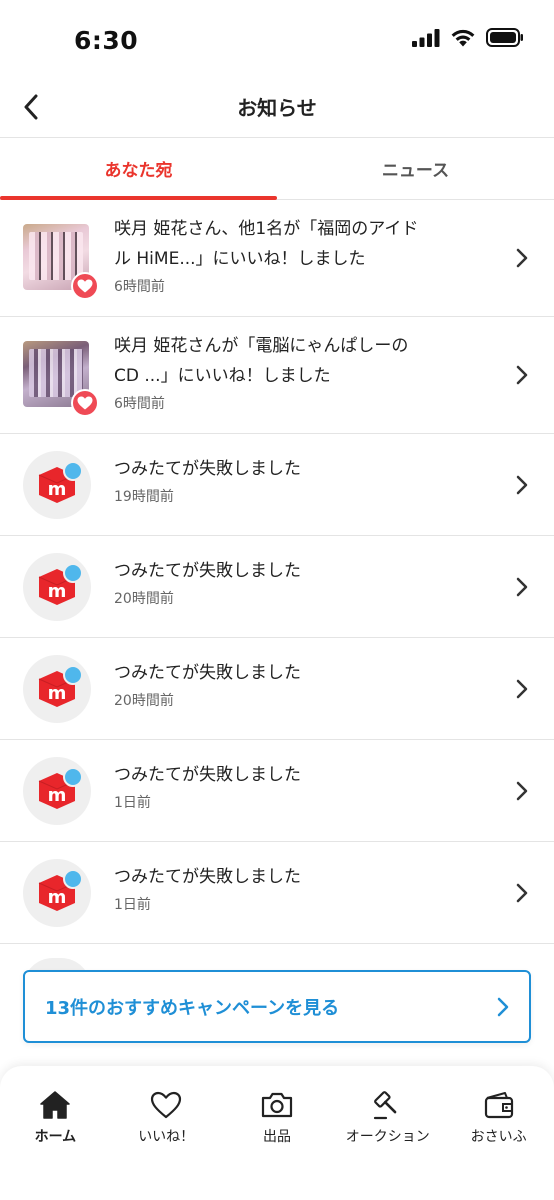  I want to click on nav-home: ホーム, so click(55, 1133).